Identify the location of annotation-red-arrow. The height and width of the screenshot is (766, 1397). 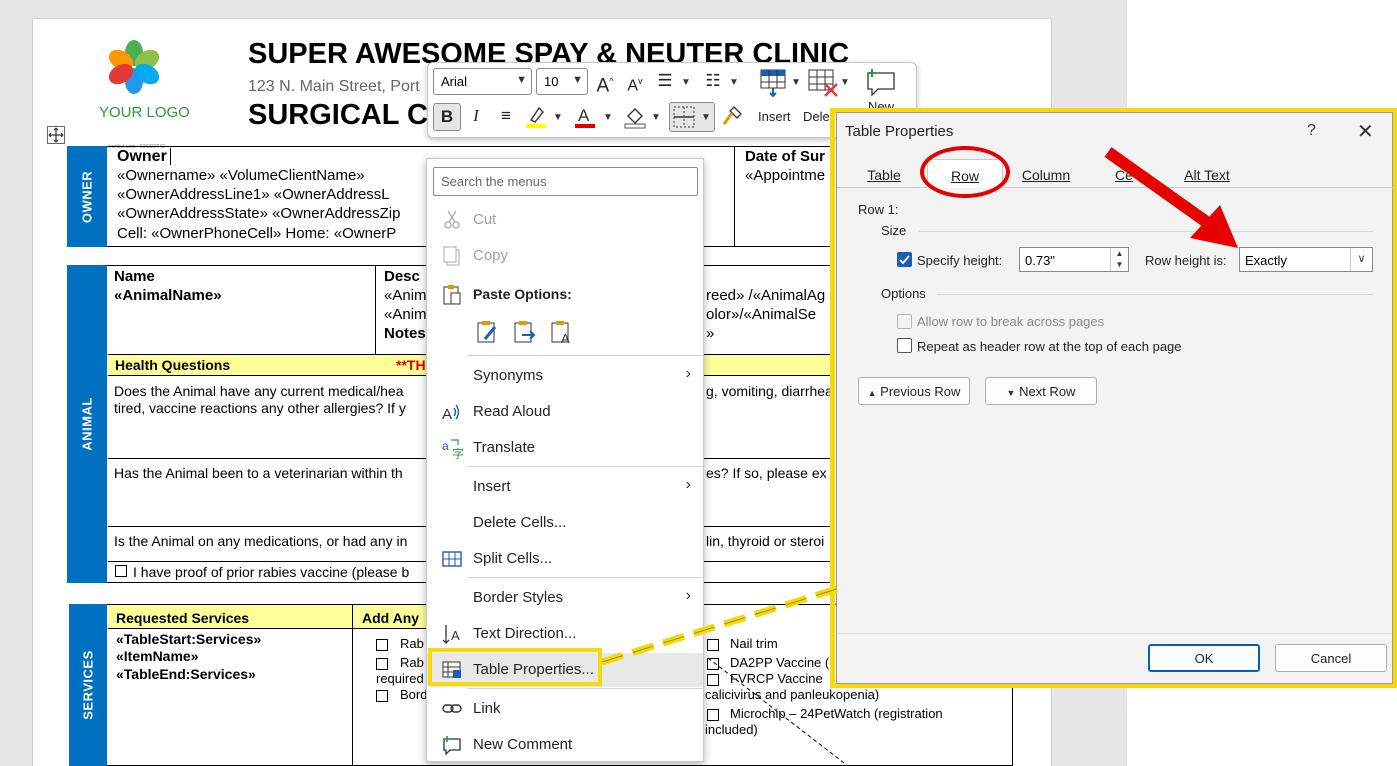
(1161, 190).